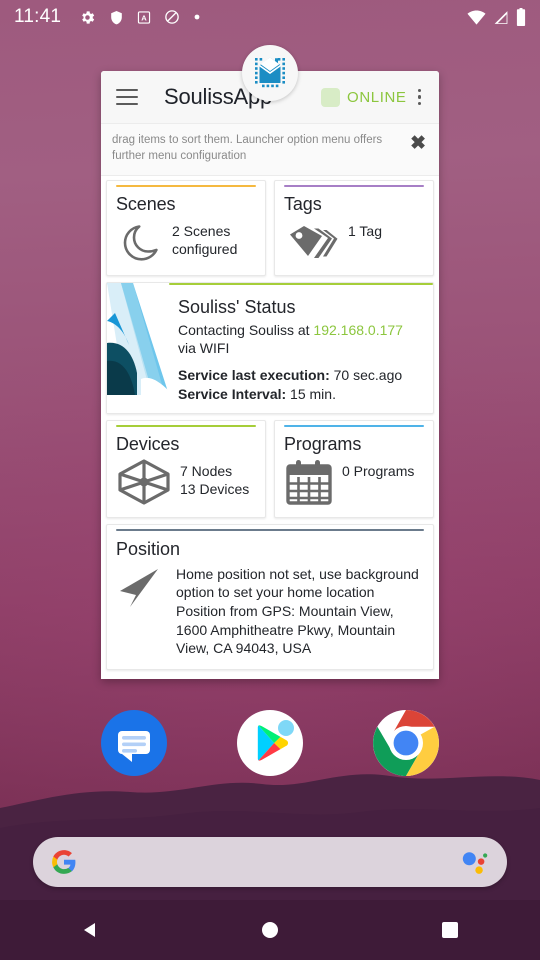 The width and height of the screenshot is (540, 960). I want to click on tile-title-scenes: Scenes, so click(146, 203).